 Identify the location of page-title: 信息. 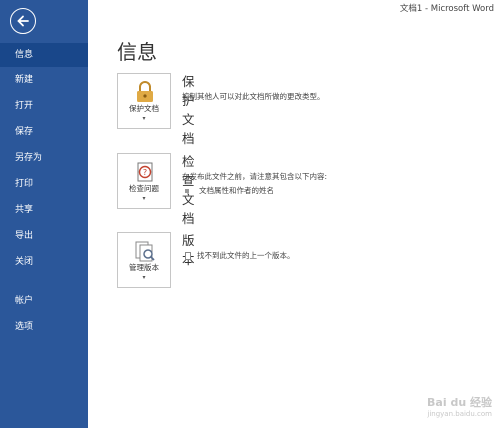
(137, 52).